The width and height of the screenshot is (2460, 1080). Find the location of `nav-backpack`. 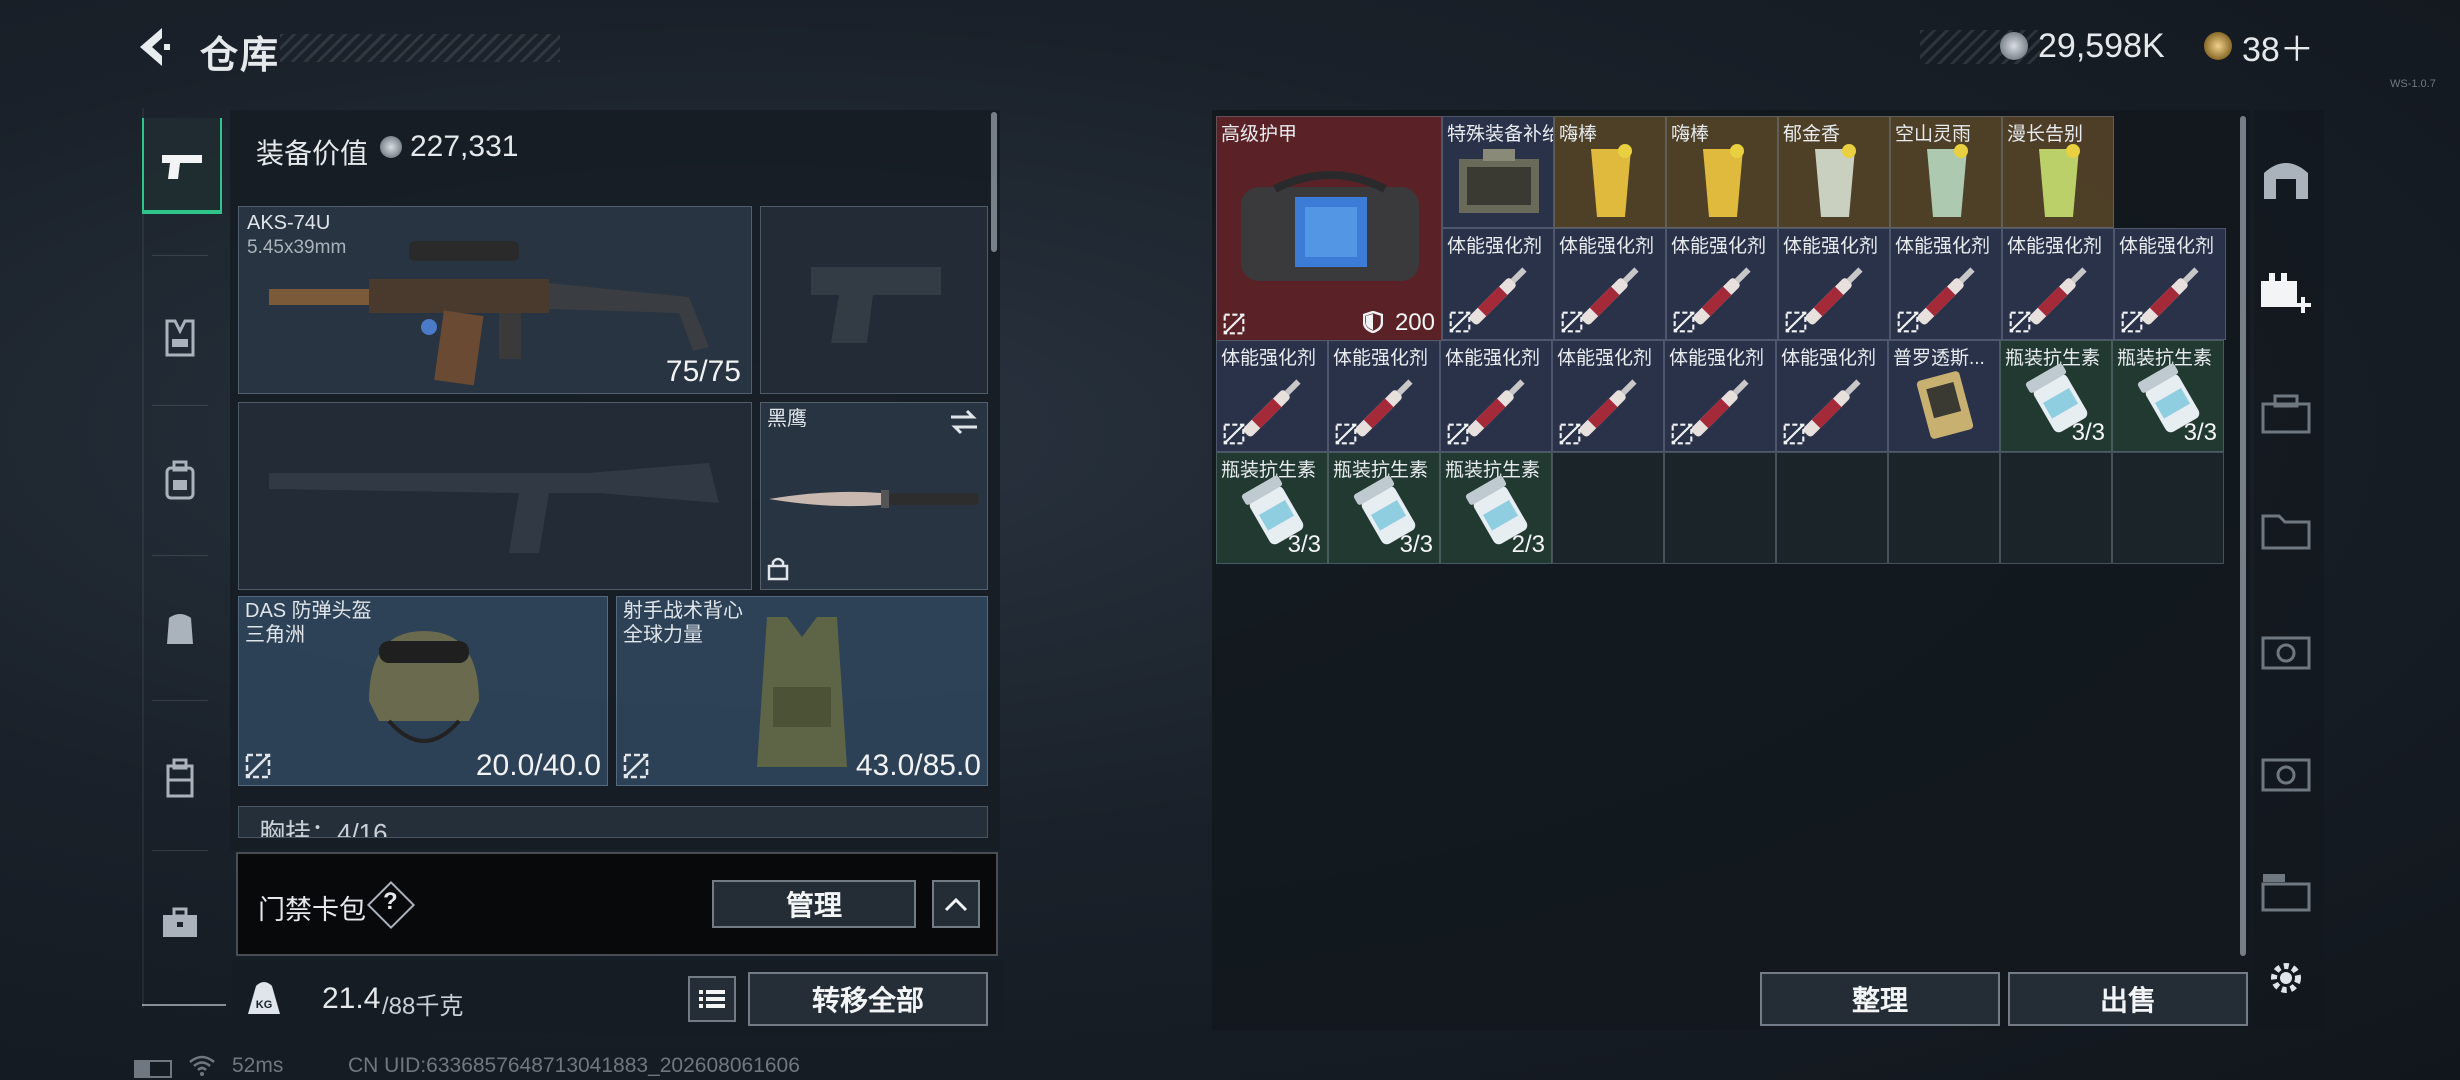

nav-backpack is located at coordinates (180, 480).